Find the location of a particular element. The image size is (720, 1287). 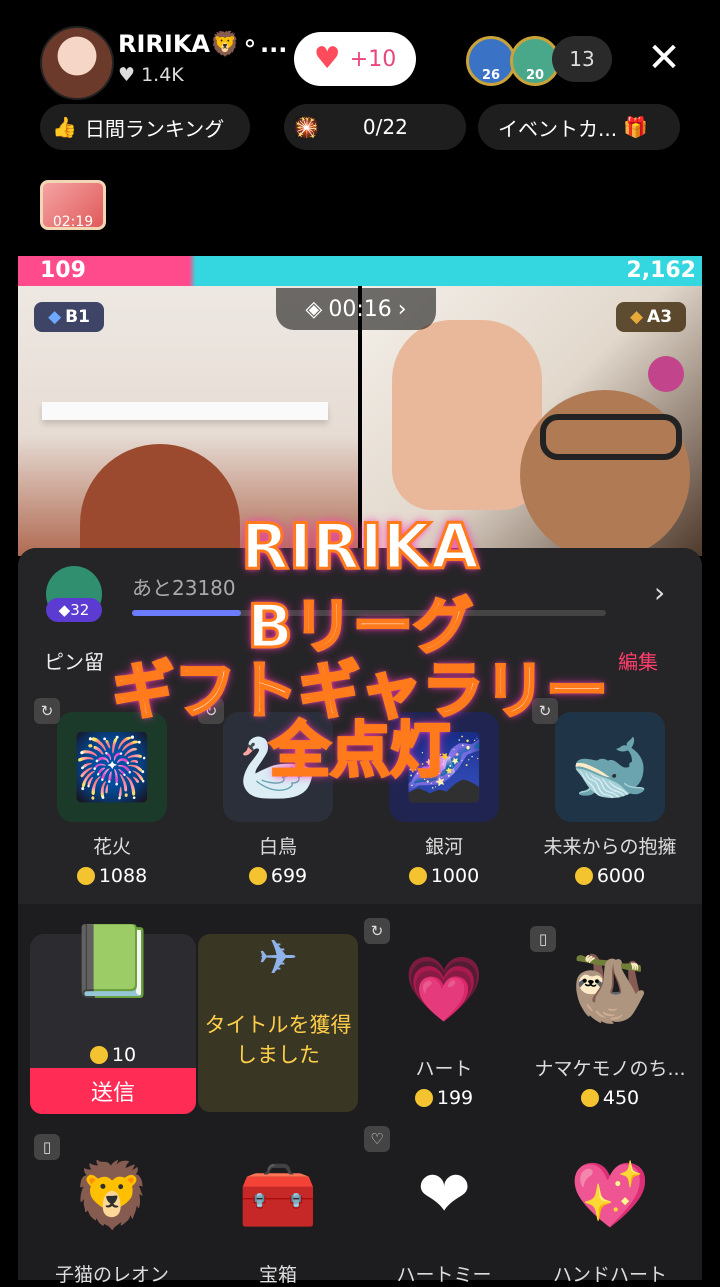

gift-icon: ❤ is located at coordinates (444, 1195).